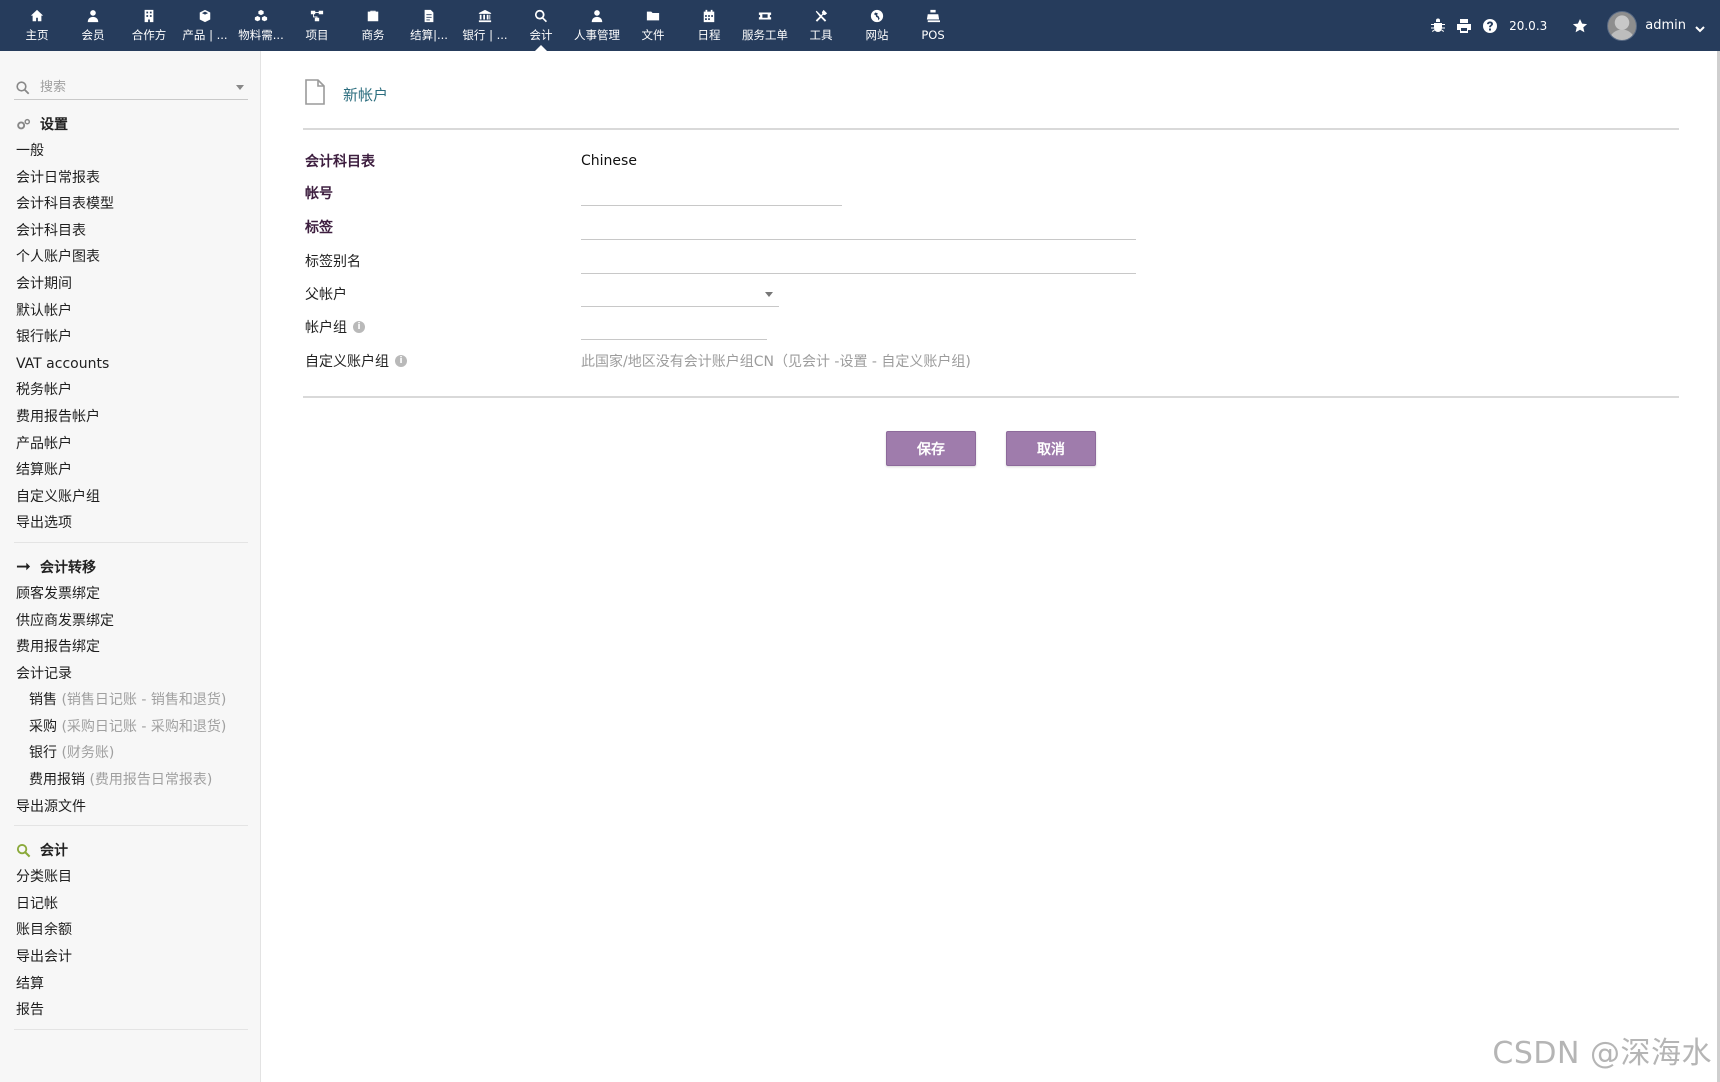 The image size is (1720, 1082). What do you see at coordinates (443, 361) in the screenshot?
I see `custom-group-label-wrap: 自定义账户组 i` at bounding box center [443, 361].